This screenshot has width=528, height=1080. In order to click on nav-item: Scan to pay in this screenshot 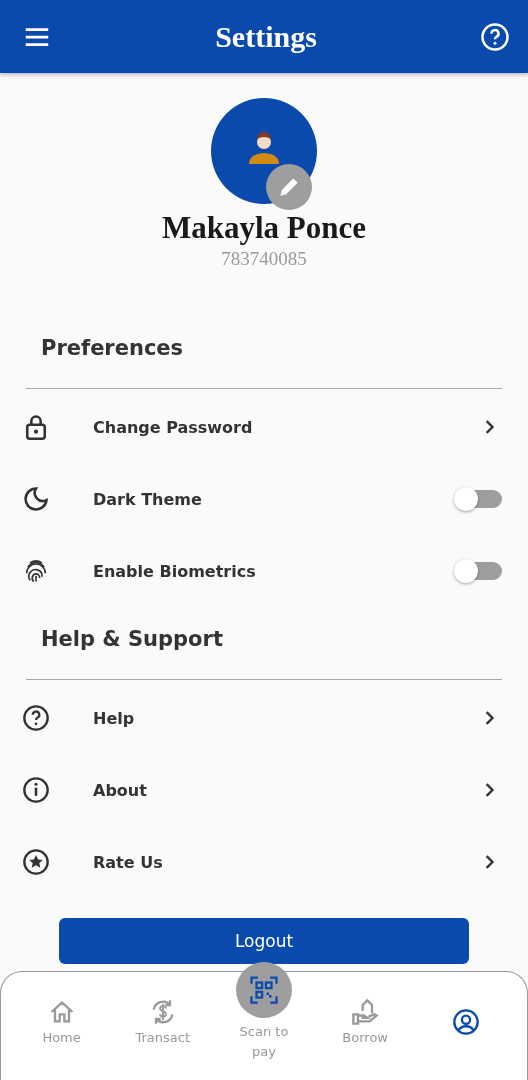, I will do `click(263, 1021)`.